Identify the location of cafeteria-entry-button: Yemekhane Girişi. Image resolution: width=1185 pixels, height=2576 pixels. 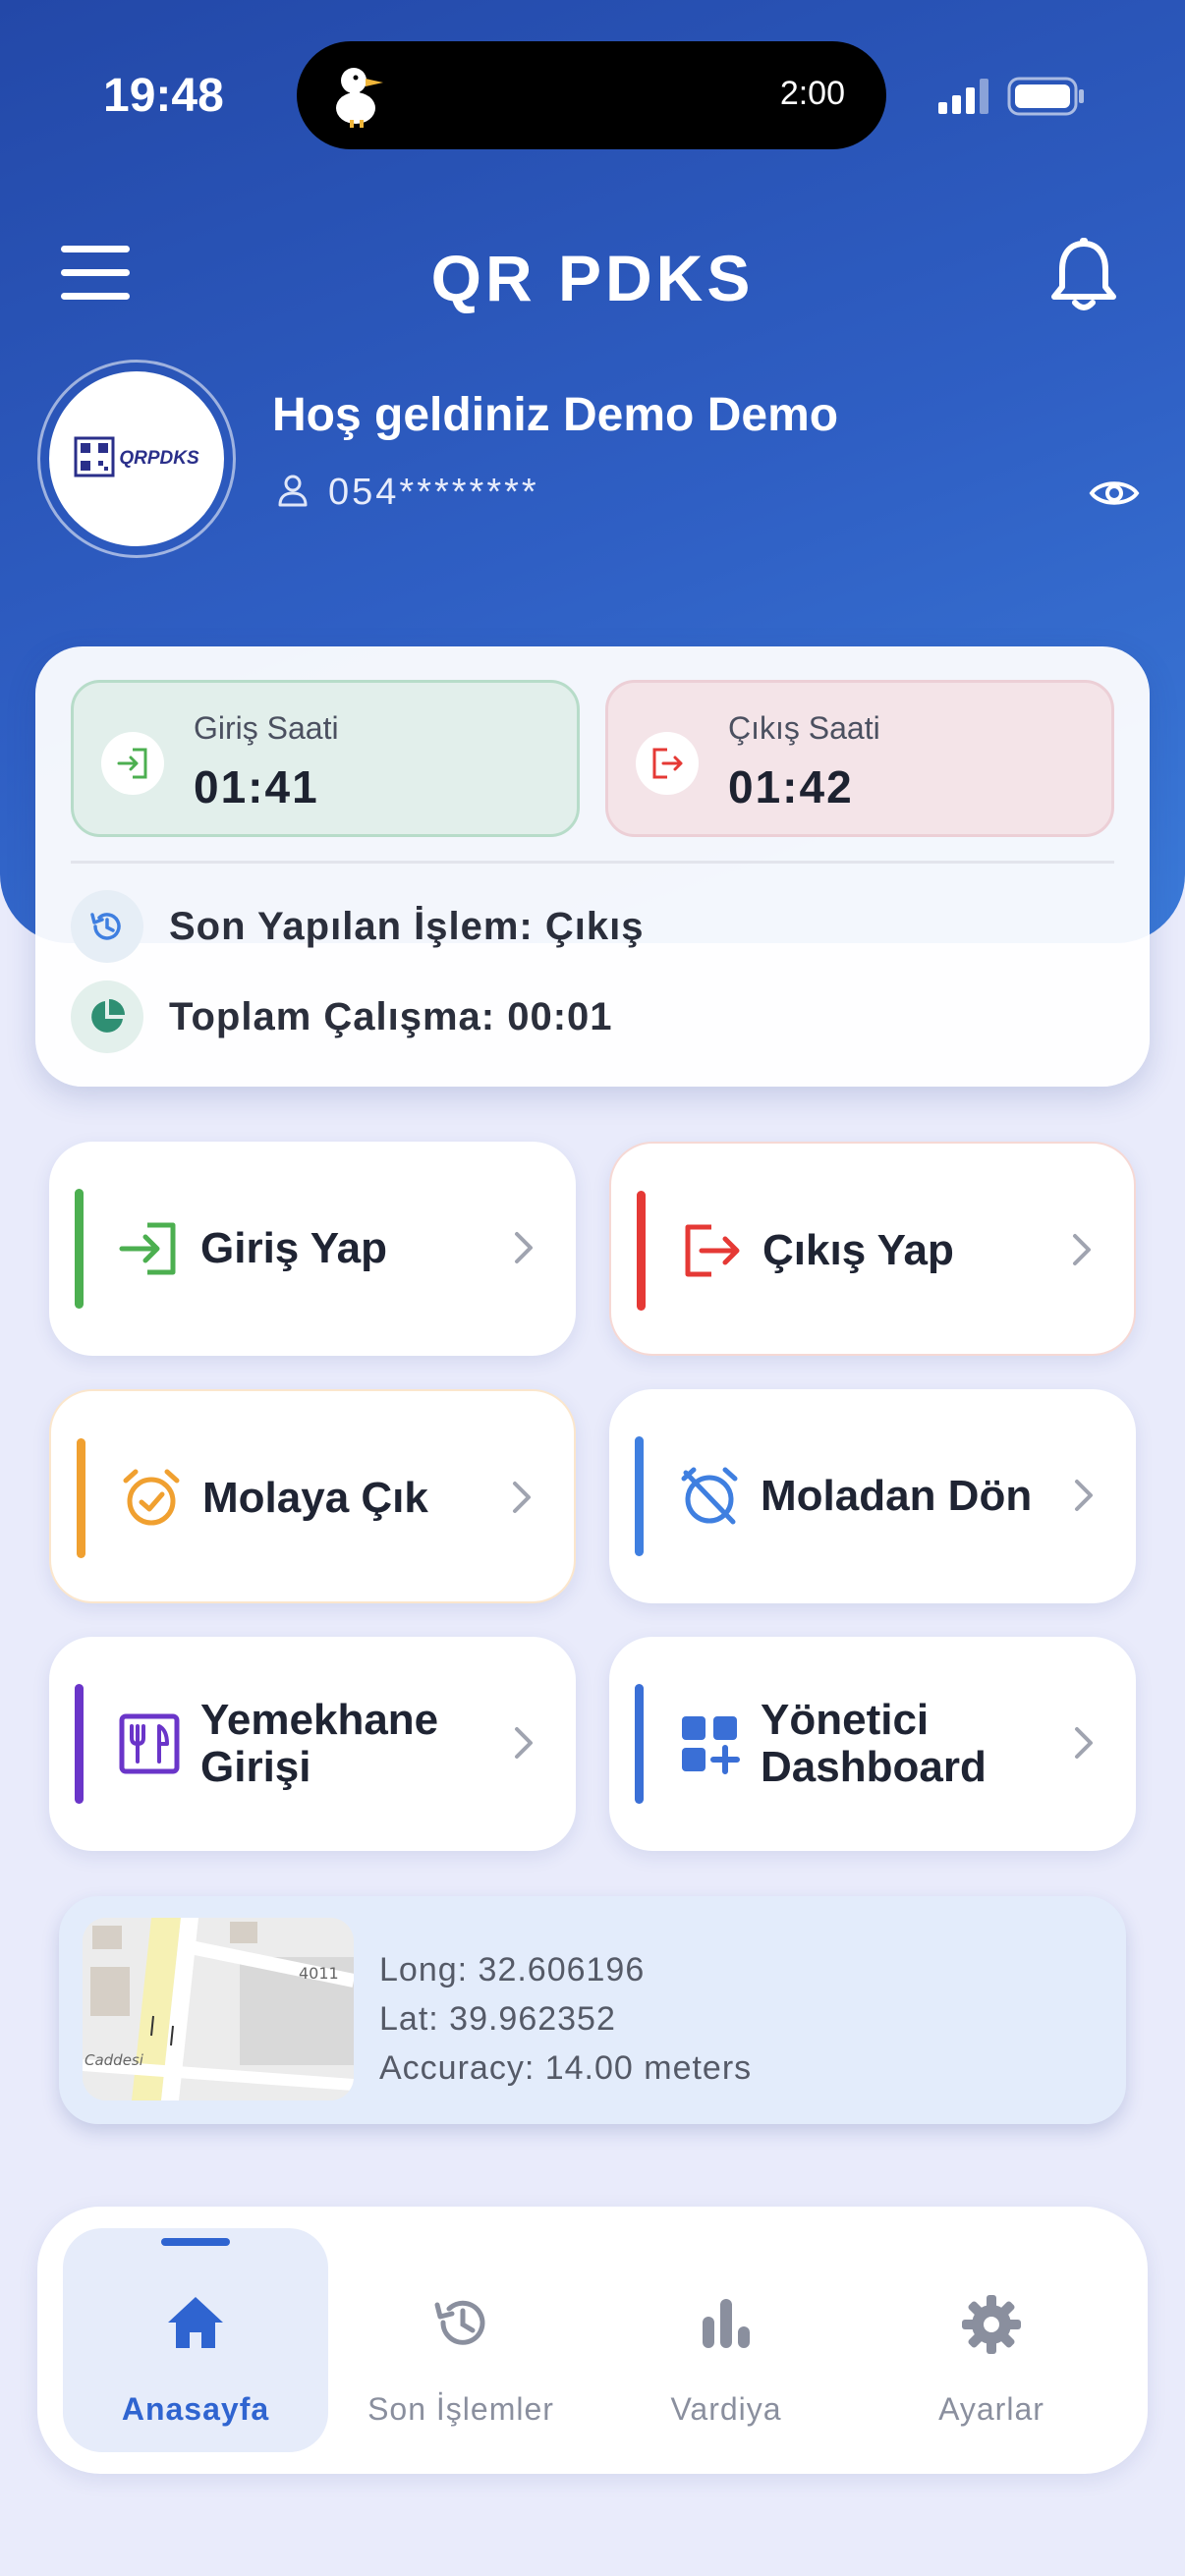
(313, 1744).